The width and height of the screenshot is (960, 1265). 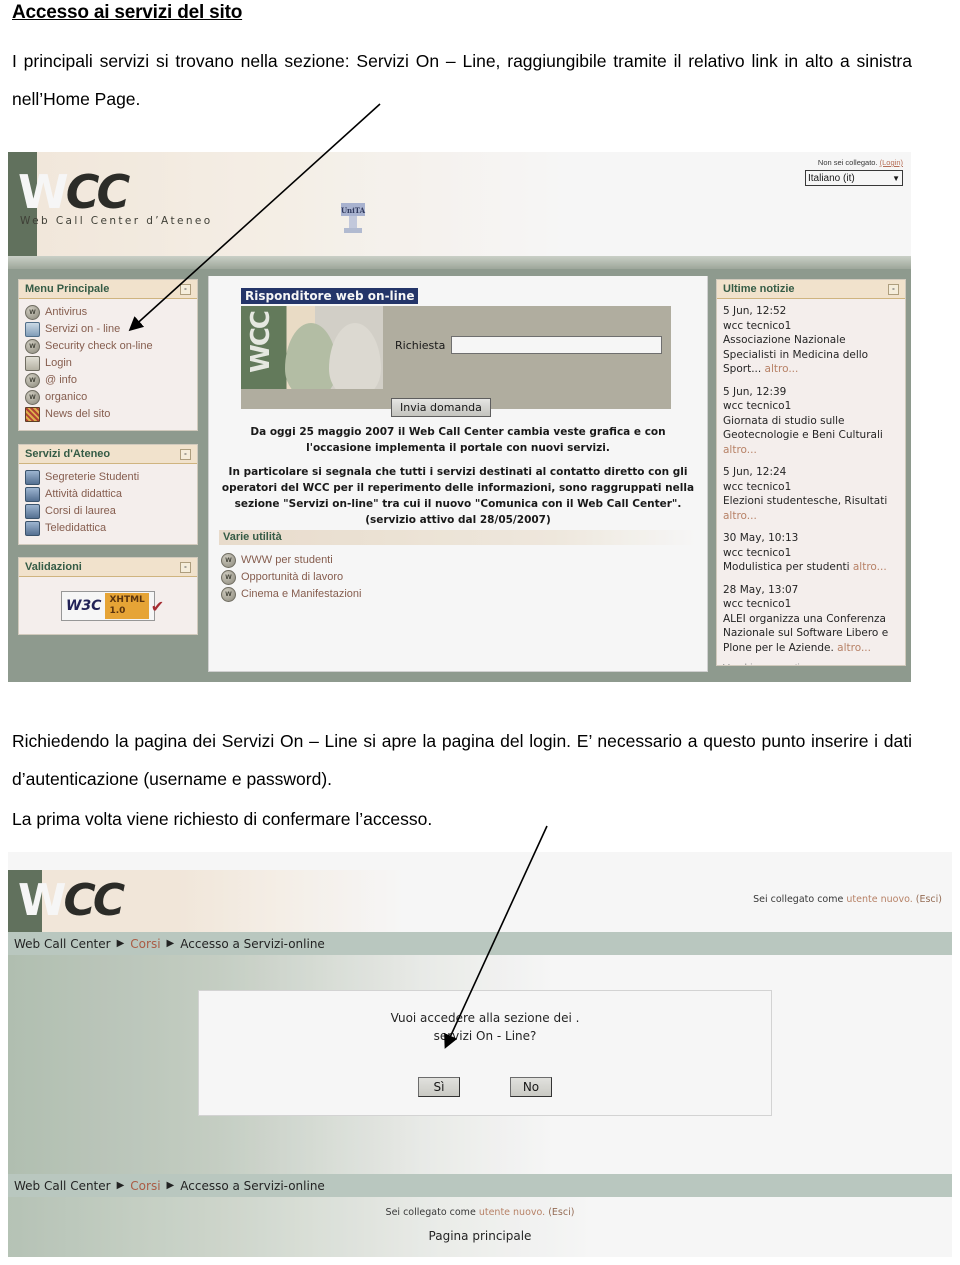 What do you see at coordinates (99, 346) in the screenshot?
I see `menu-item-label: Security check on-line` at bounding box center [99, 346].